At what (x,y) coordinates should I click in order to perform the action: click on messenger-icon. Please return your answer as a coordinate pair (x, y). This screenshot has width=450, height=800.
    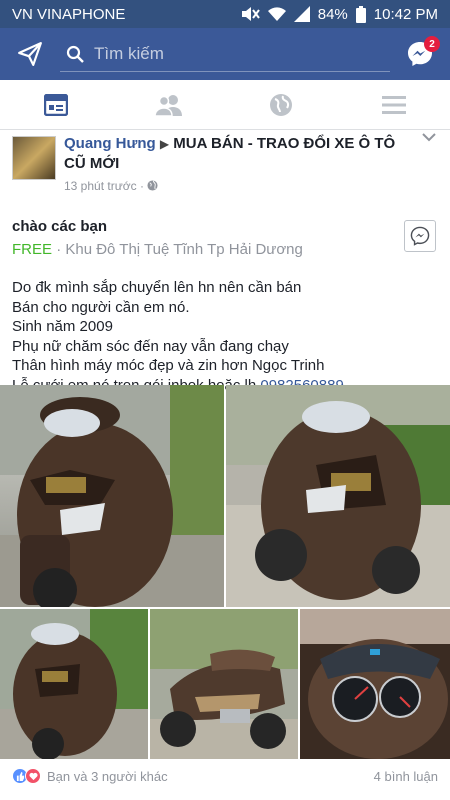
    Looking at the image, I should click on (420, 236).